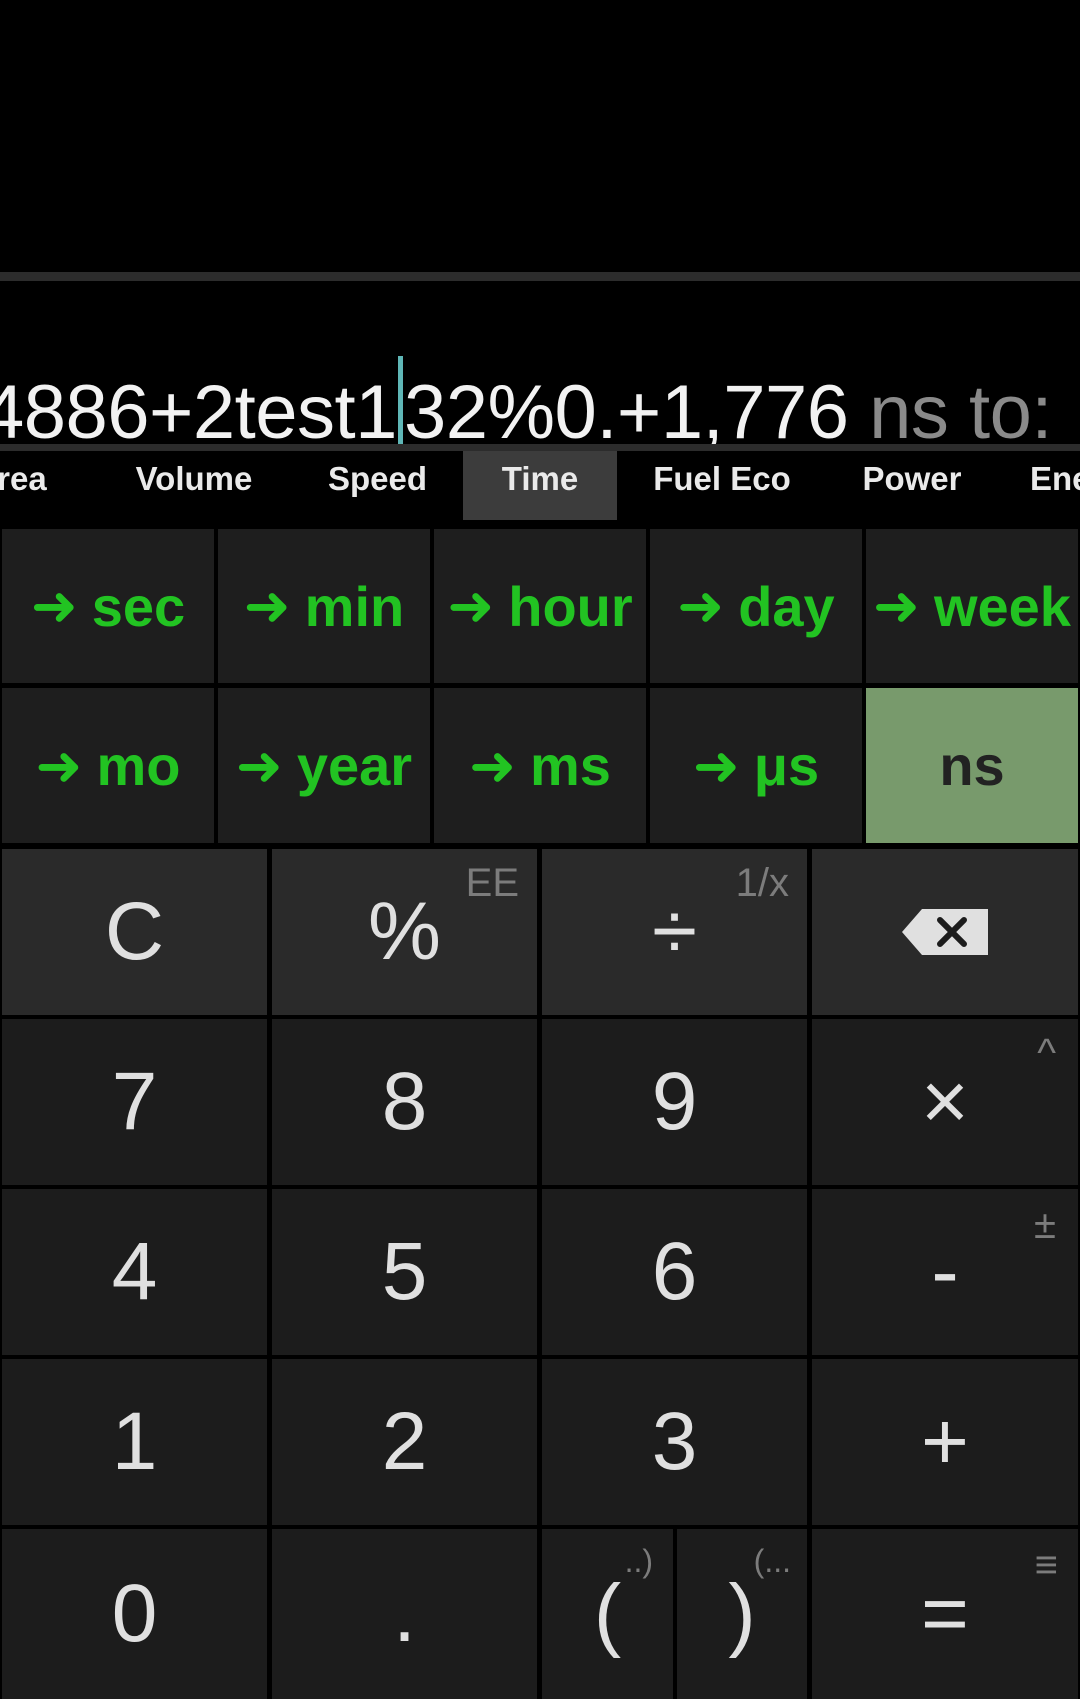  I want to click on key-label: 0, so click(134, 1613).